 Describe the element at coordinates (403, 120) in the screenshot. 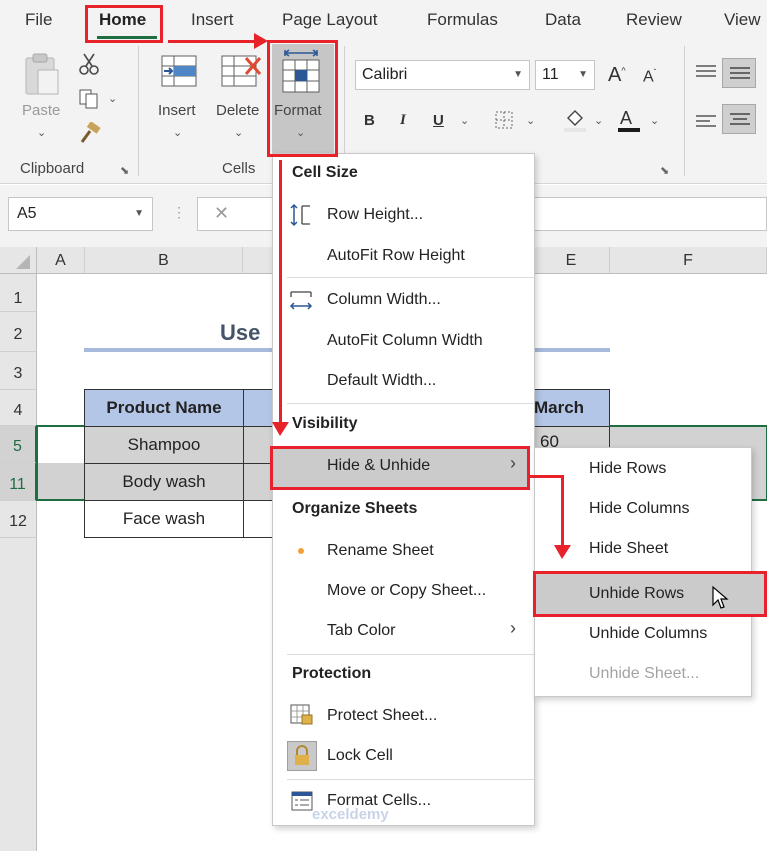

I see `italic-button: I` at that location.